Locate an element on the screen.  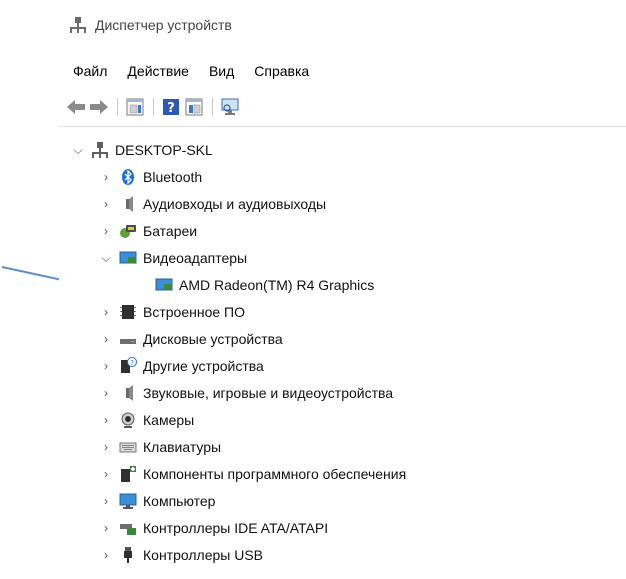
tree-item-label: Встроенное ПО is located at coordinates (194, 312).